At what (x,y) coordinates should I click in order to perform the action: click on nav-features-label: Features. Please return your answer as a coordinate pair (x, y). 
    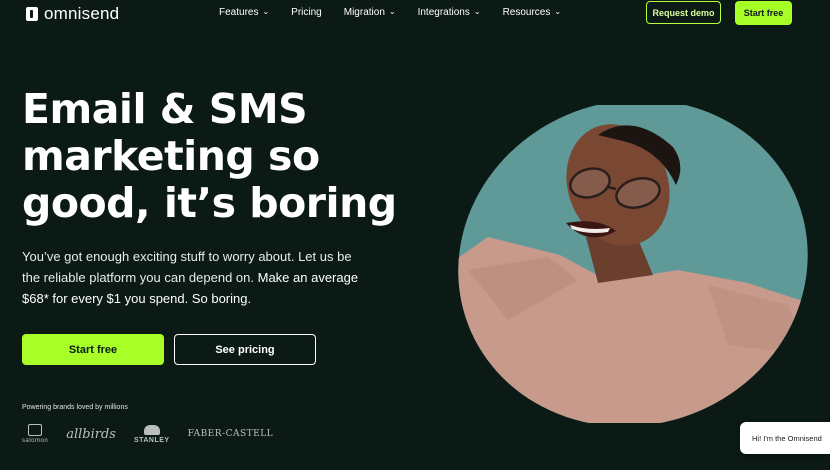
    Looking at the image, I should click on (239, 12).